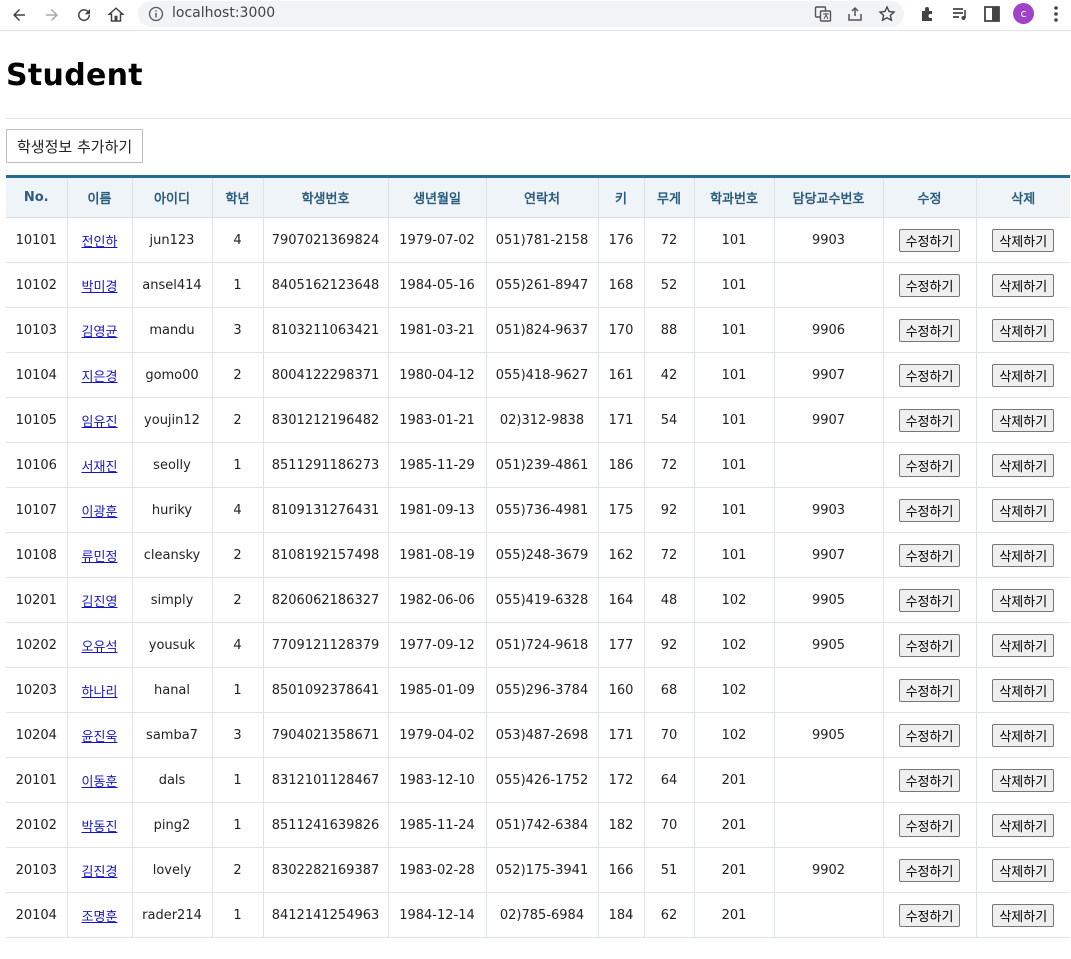 The image size is (1071, 959). What do you see at coordinates (116, 15) in the screenshot?
I see `home-icon` at bounding box center [116, 15].